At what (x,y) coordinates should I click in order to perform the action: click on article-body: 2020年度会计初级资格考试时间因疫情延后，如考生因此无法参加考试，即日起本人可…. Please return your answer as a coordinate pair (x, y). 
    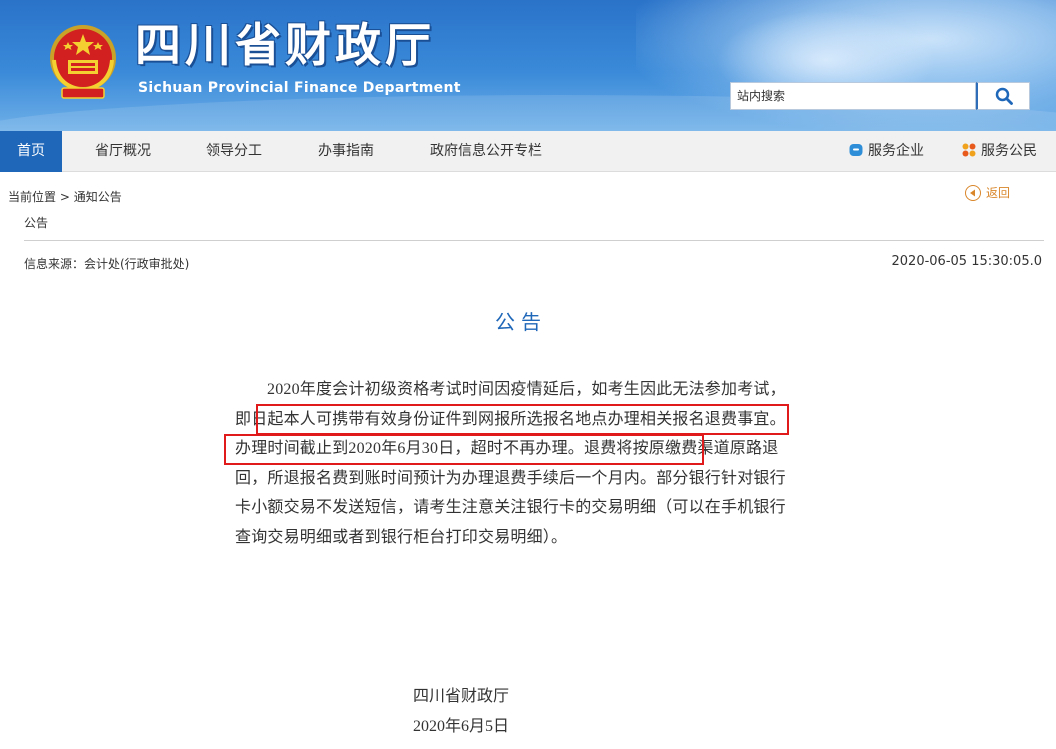
    Looking at the image, I should click on (511, 463).